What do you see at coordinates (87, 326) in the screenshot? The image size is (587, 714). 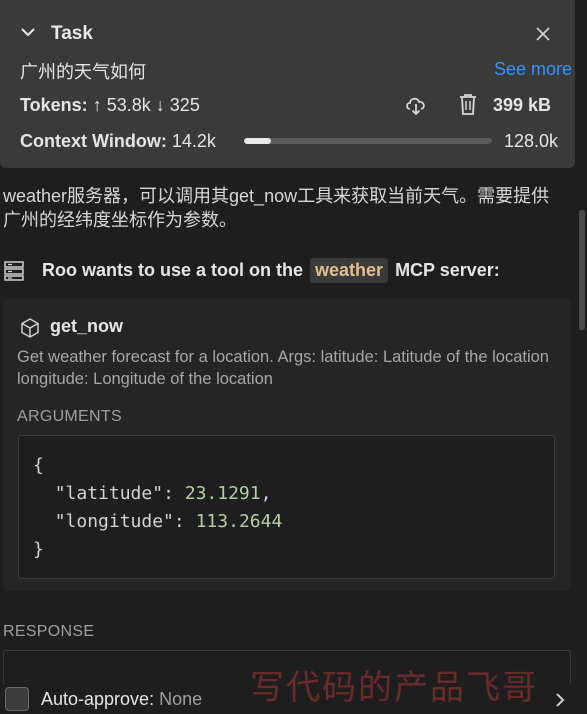 I see `tool-name: get_now` at bounding box center [87, 326].